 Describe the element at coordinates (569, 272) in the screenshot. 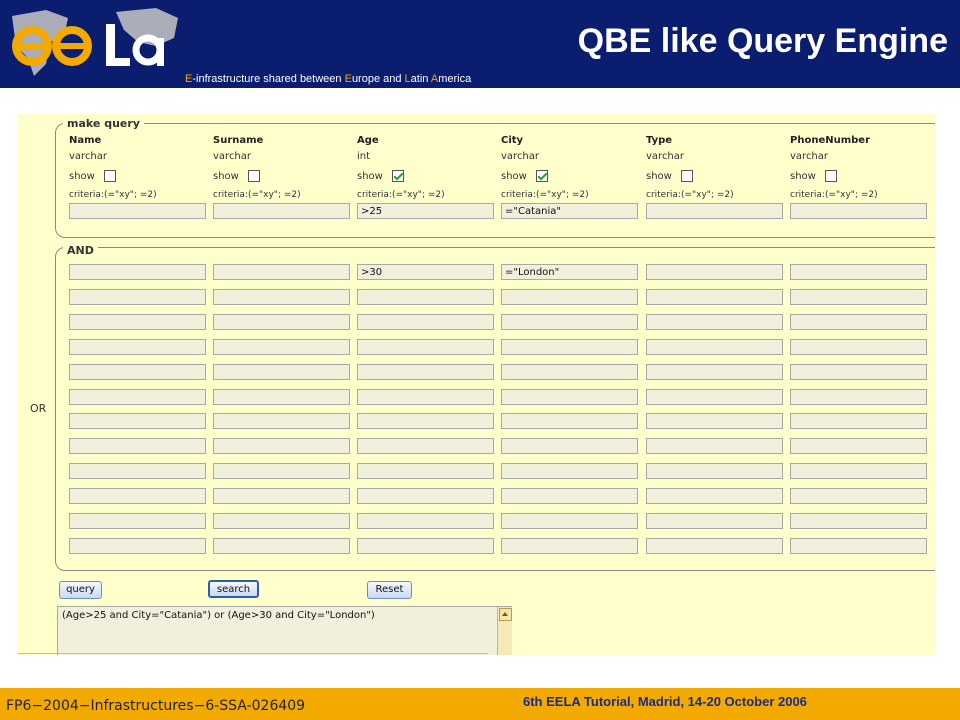

I see `or-criteria-input: ="London"` at that location.